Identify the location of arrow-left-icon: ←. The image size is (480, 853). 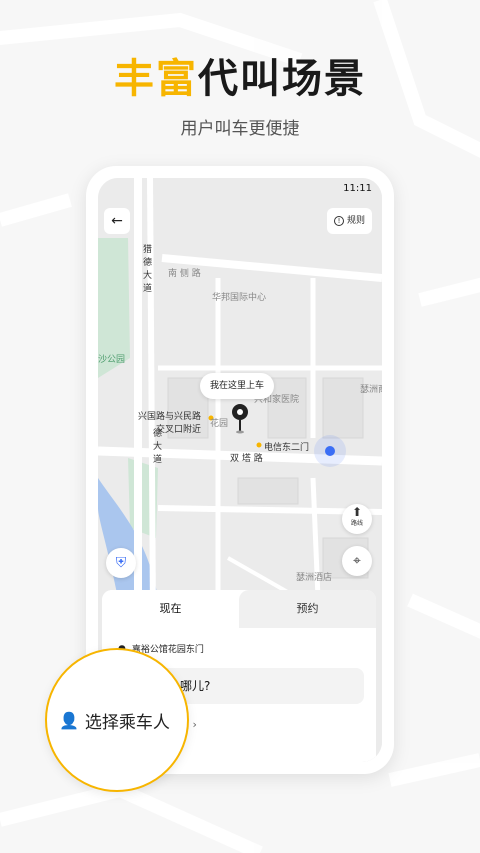
(117, 221).